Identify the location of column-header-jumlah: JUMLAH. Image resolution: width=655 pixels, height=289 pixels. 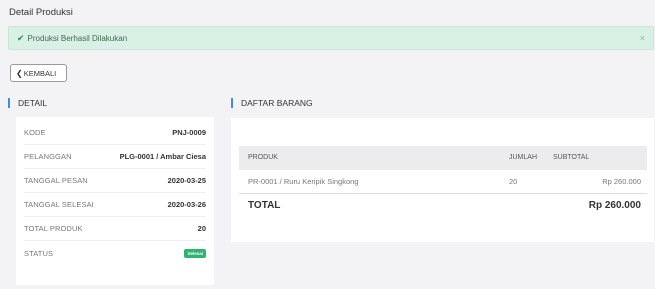
(523, 157).